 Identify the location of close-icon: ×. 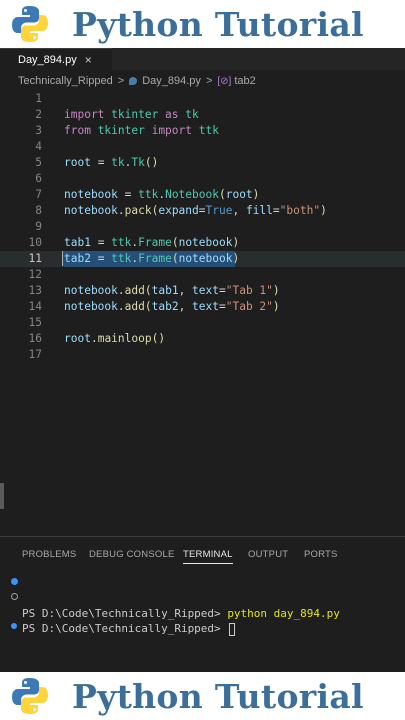
(88, 60).